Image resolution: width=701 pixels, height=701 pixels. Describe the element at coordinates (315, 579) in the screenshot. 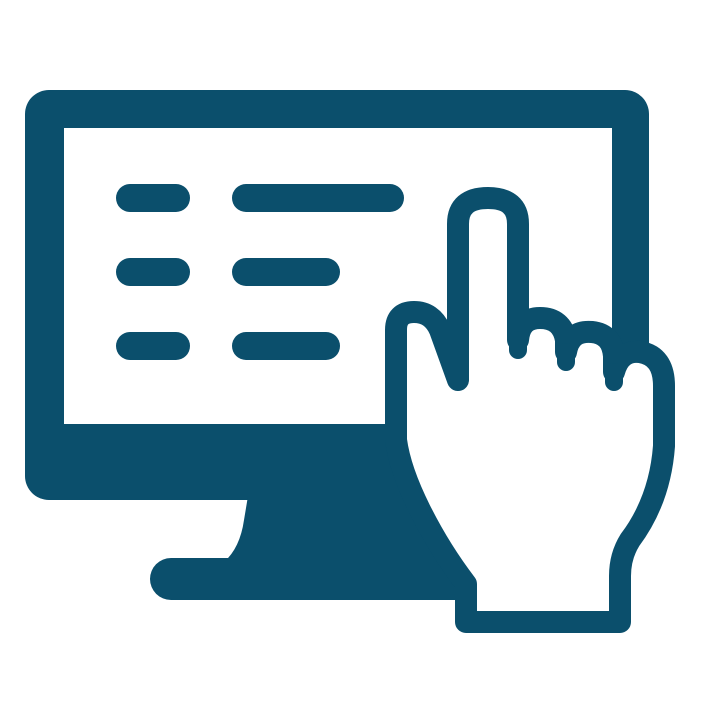

I see `monitor-stand-base` at that location.